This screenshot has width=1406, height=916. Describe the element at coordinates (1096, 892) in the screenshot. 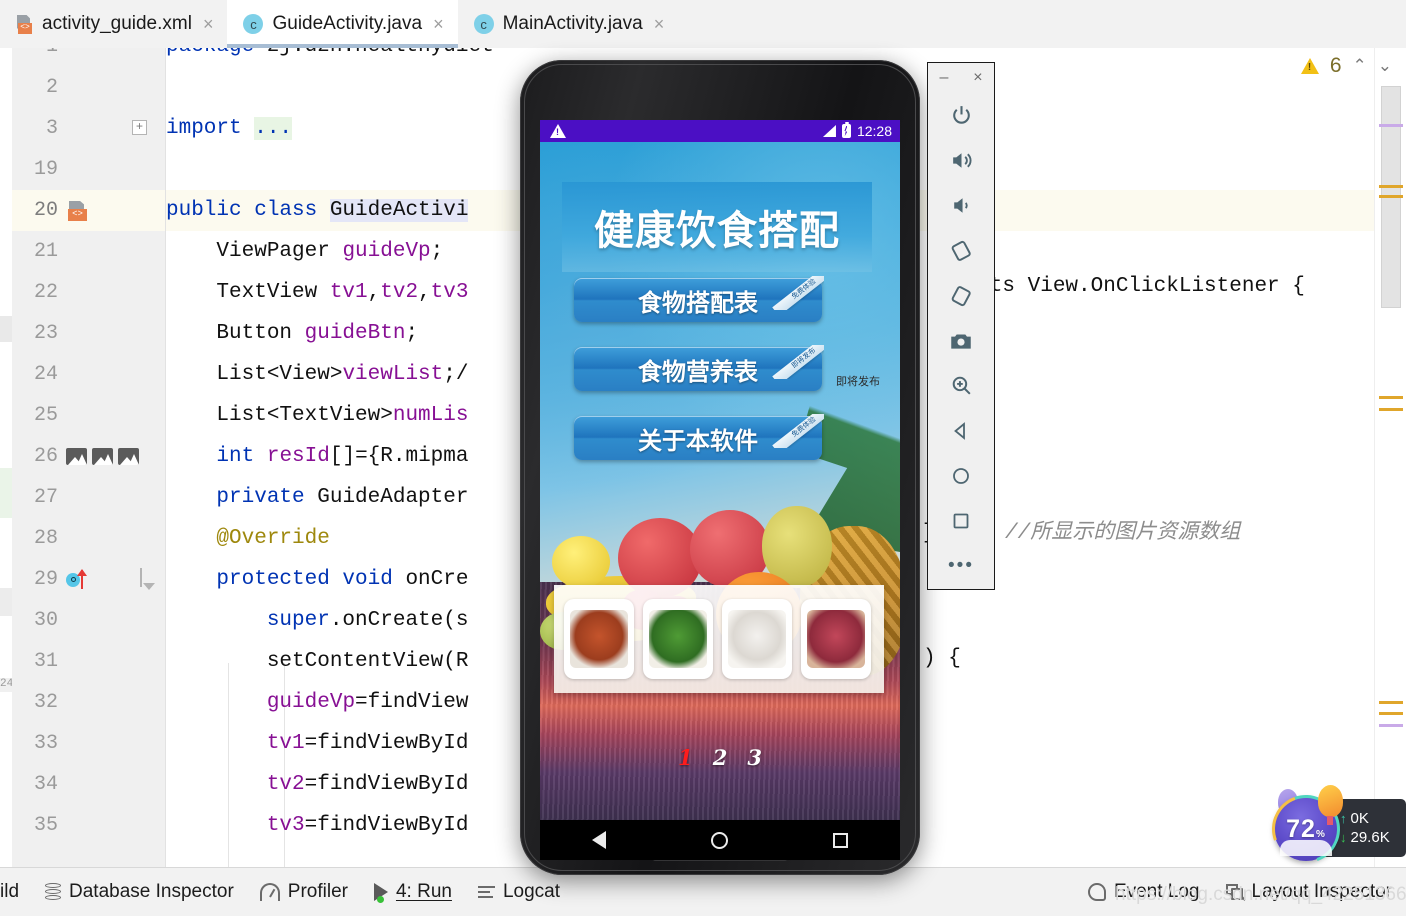

I see `event-log-icon` at that location.